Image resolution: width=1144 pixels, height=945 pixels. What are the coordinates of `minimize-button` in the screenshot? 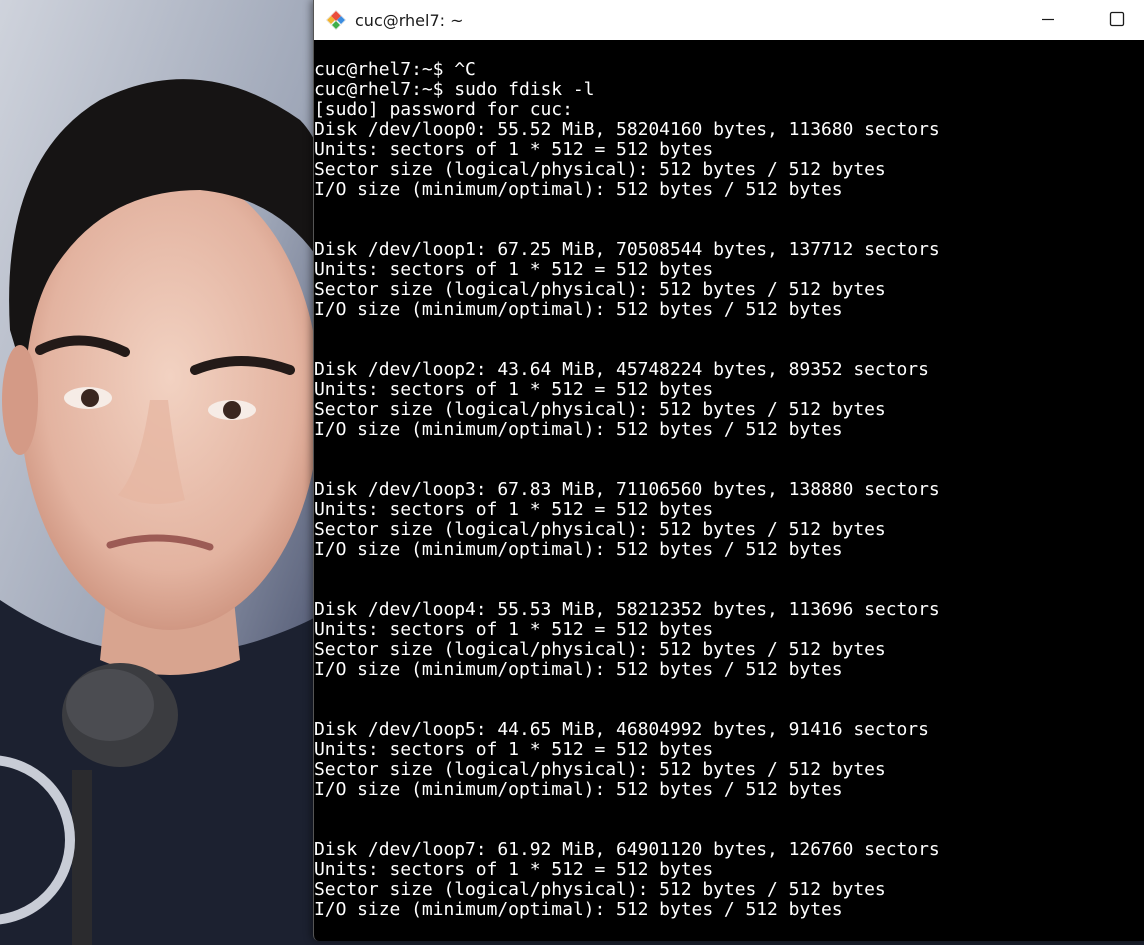 It's located at (1048, 19).